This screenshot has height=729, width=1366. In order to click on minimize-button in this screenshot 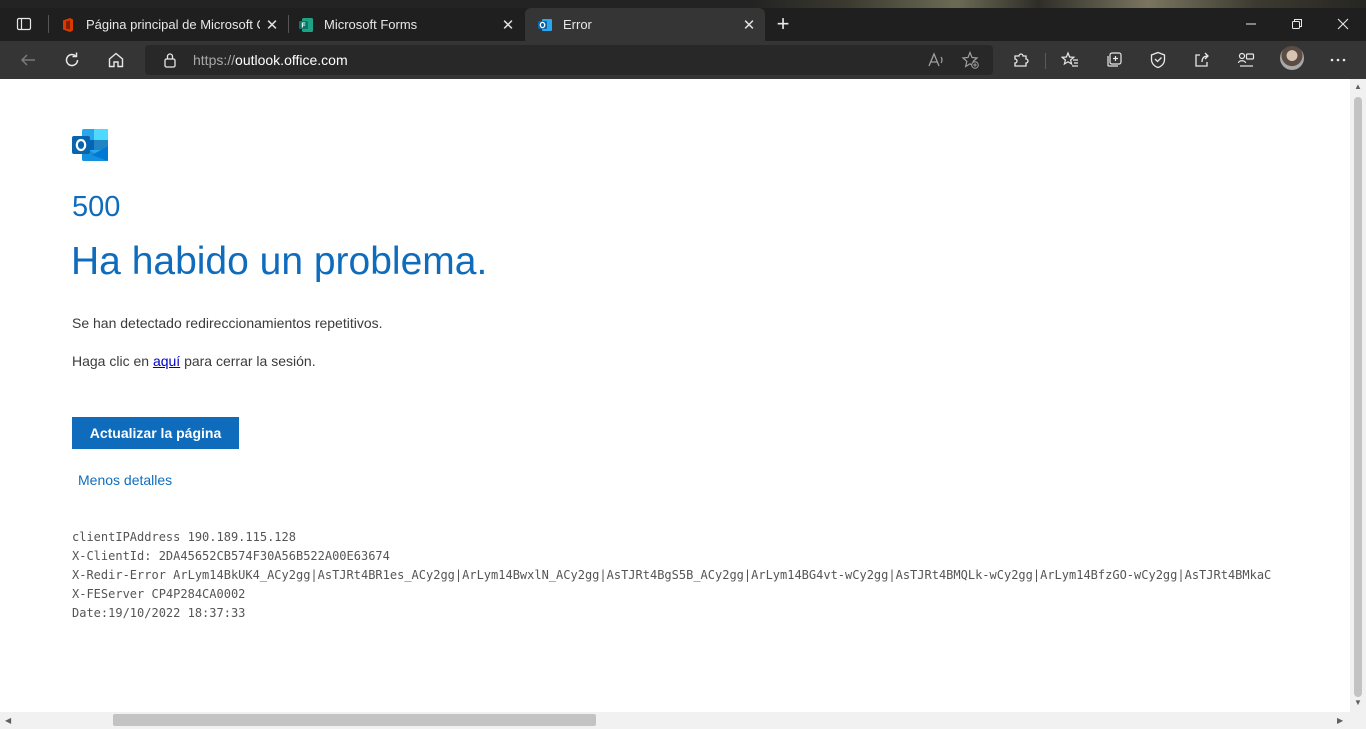, I will do `click(1251, 24)`.